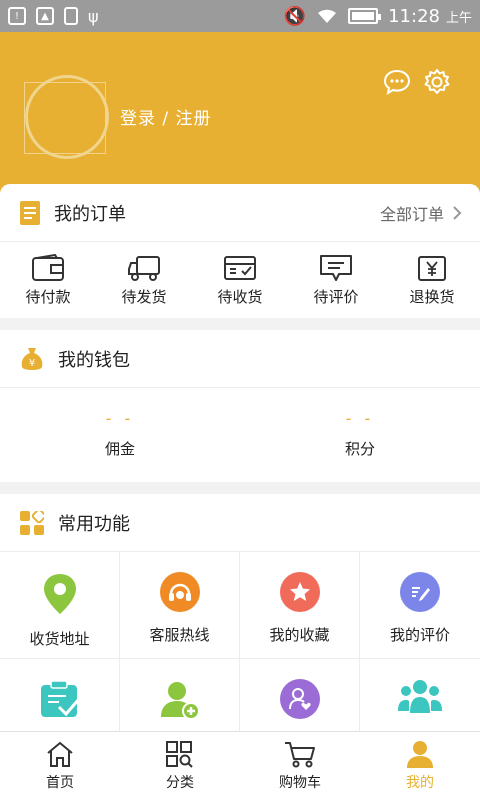 The width and height of the screenshot is (480, 800). Describe the element at coordinates (458, 18) in the screenshot. I see `status-ampm: 上午` at that location.